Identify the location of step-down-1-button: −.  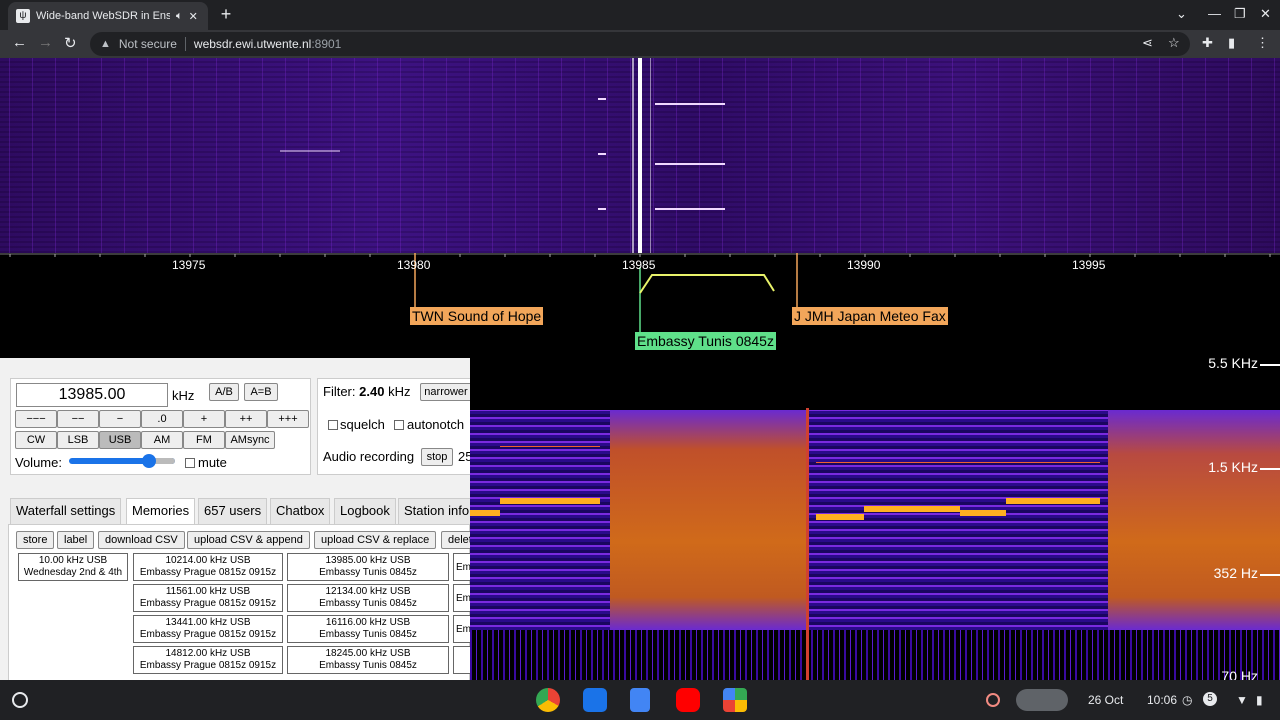
(120, 419).